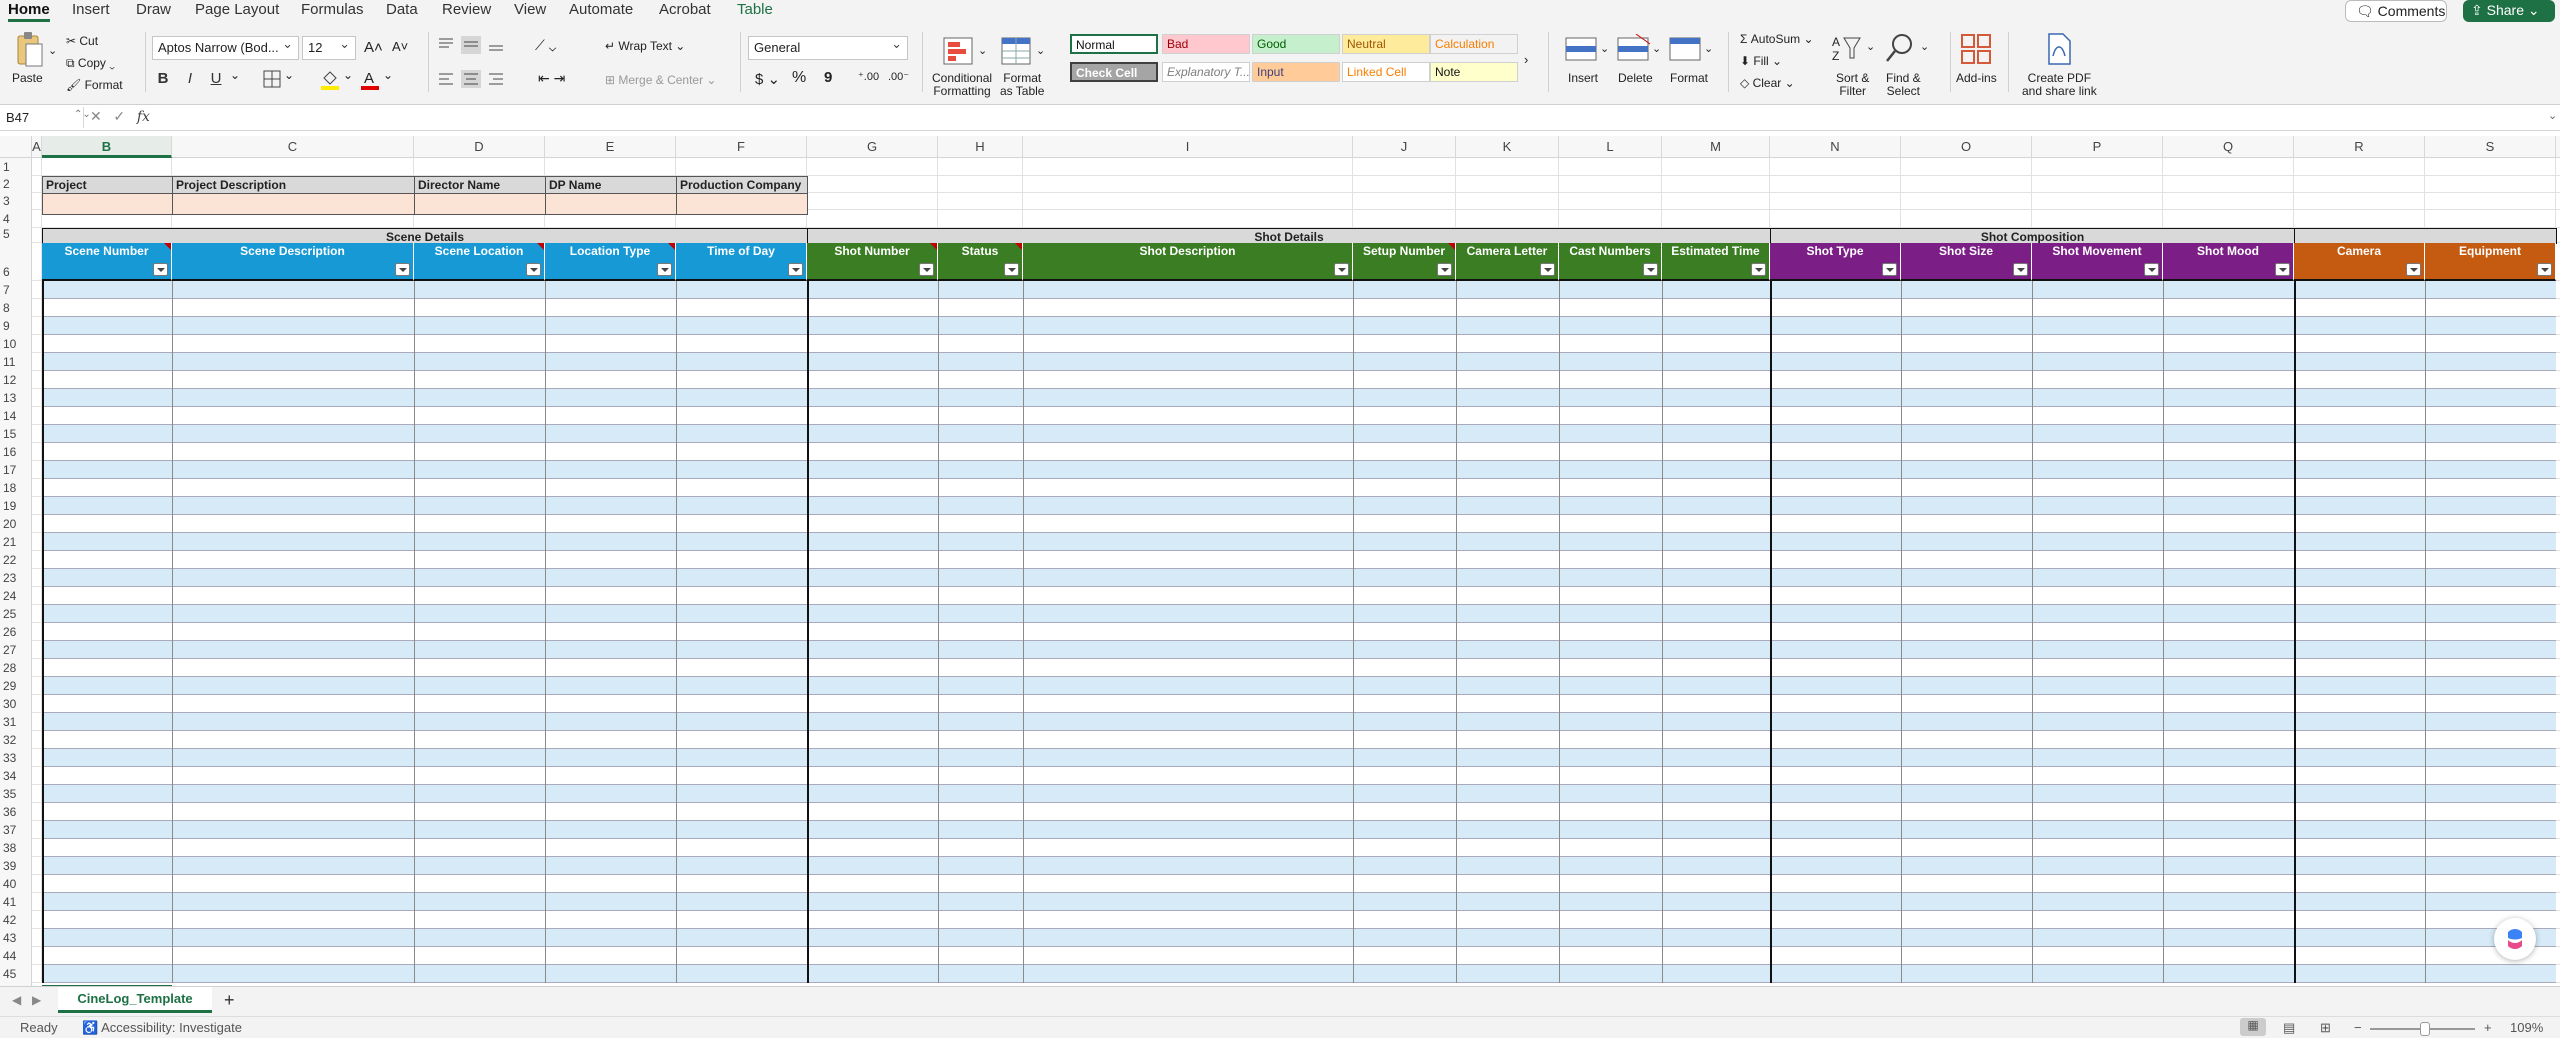 This screenshot has width=2560, height=1038. What do you see at coordinates (1507, 262) in the screenshot?
I see `table-header-cell: Camera Letter` at bounding box center [1507, 262].